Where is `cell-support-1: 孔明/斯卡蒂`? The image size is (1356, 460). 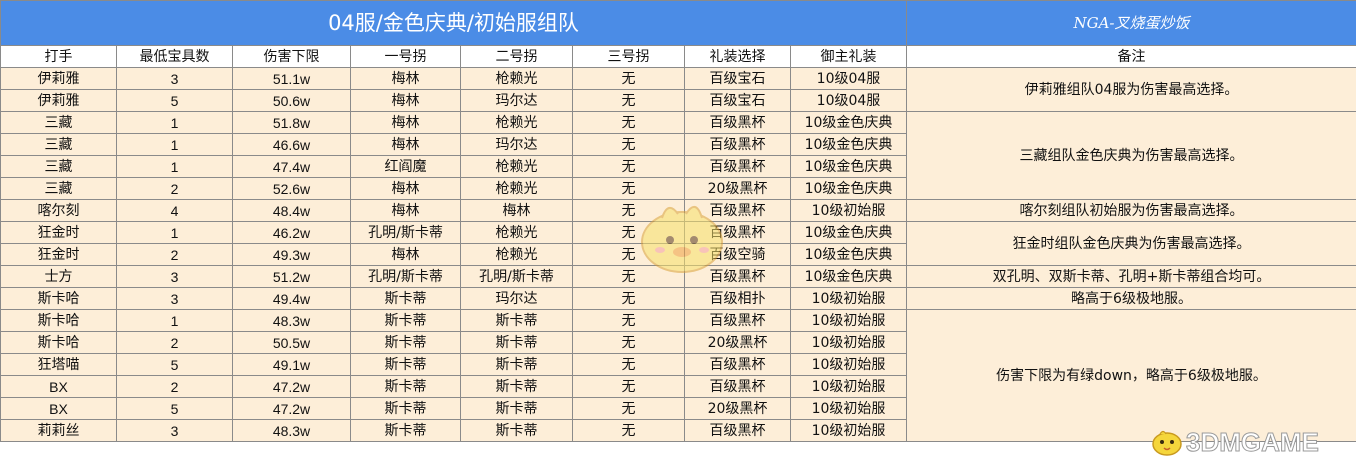 cell-support-1: 孔明/斯卡蒂 is located at coordinates (405, 232).